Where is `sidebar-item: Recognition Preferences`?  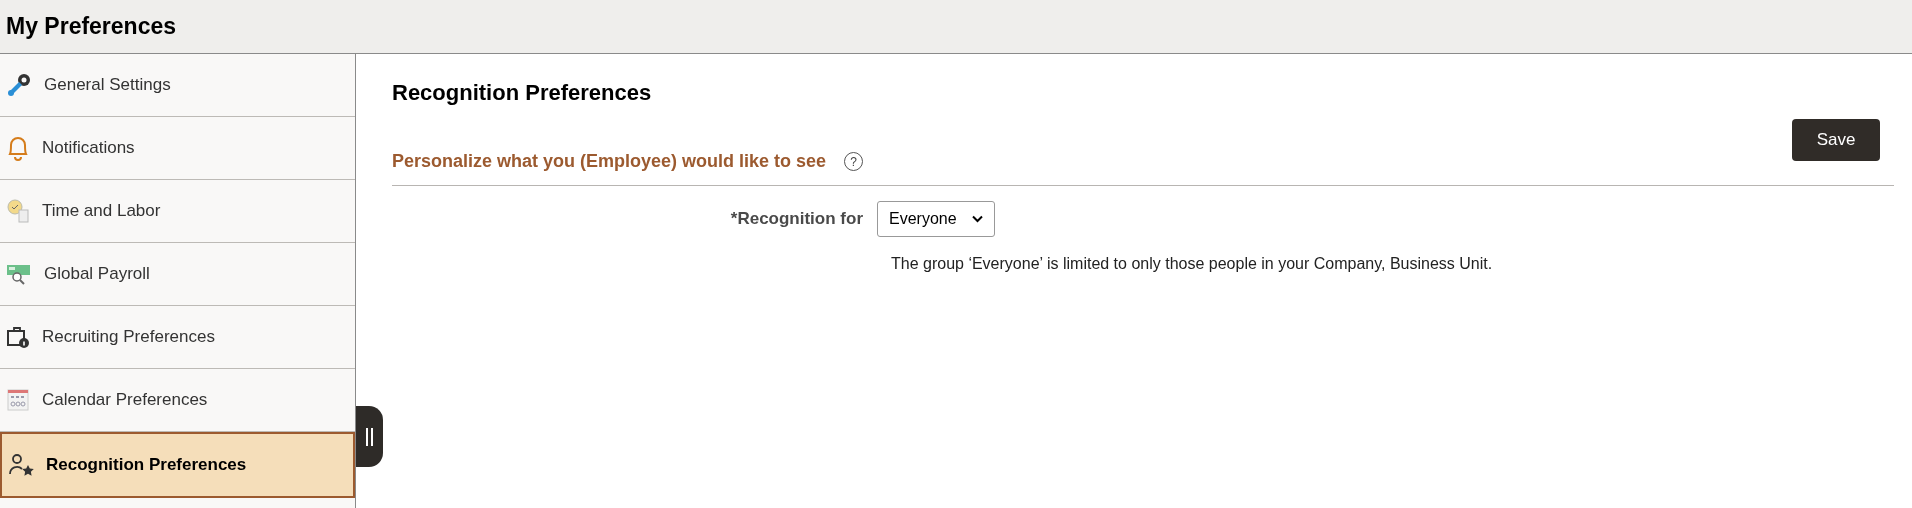
sidebar-item: Recognition Preferences is located at coordinates (177, 465).